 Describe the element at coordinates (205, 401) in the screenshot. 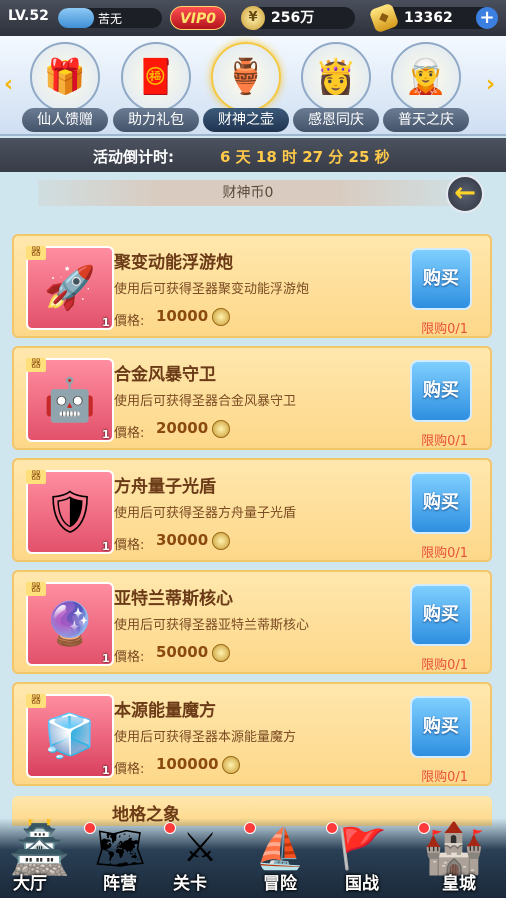

I see `item-description: 使用后可获得圣器合金风暴守卫` at that location.